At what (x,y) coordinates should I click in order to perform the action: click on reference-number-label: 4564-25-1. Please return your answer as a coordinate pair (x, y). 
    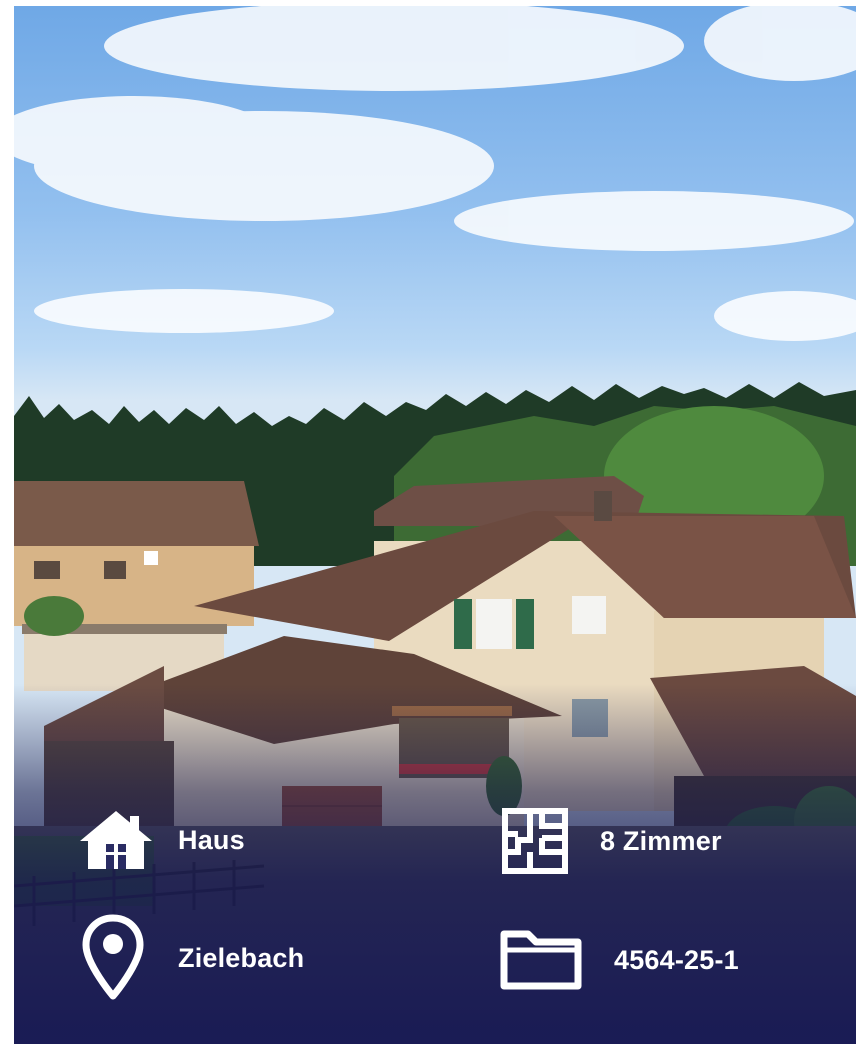
    Looking at the image, I should click on (676, 959).